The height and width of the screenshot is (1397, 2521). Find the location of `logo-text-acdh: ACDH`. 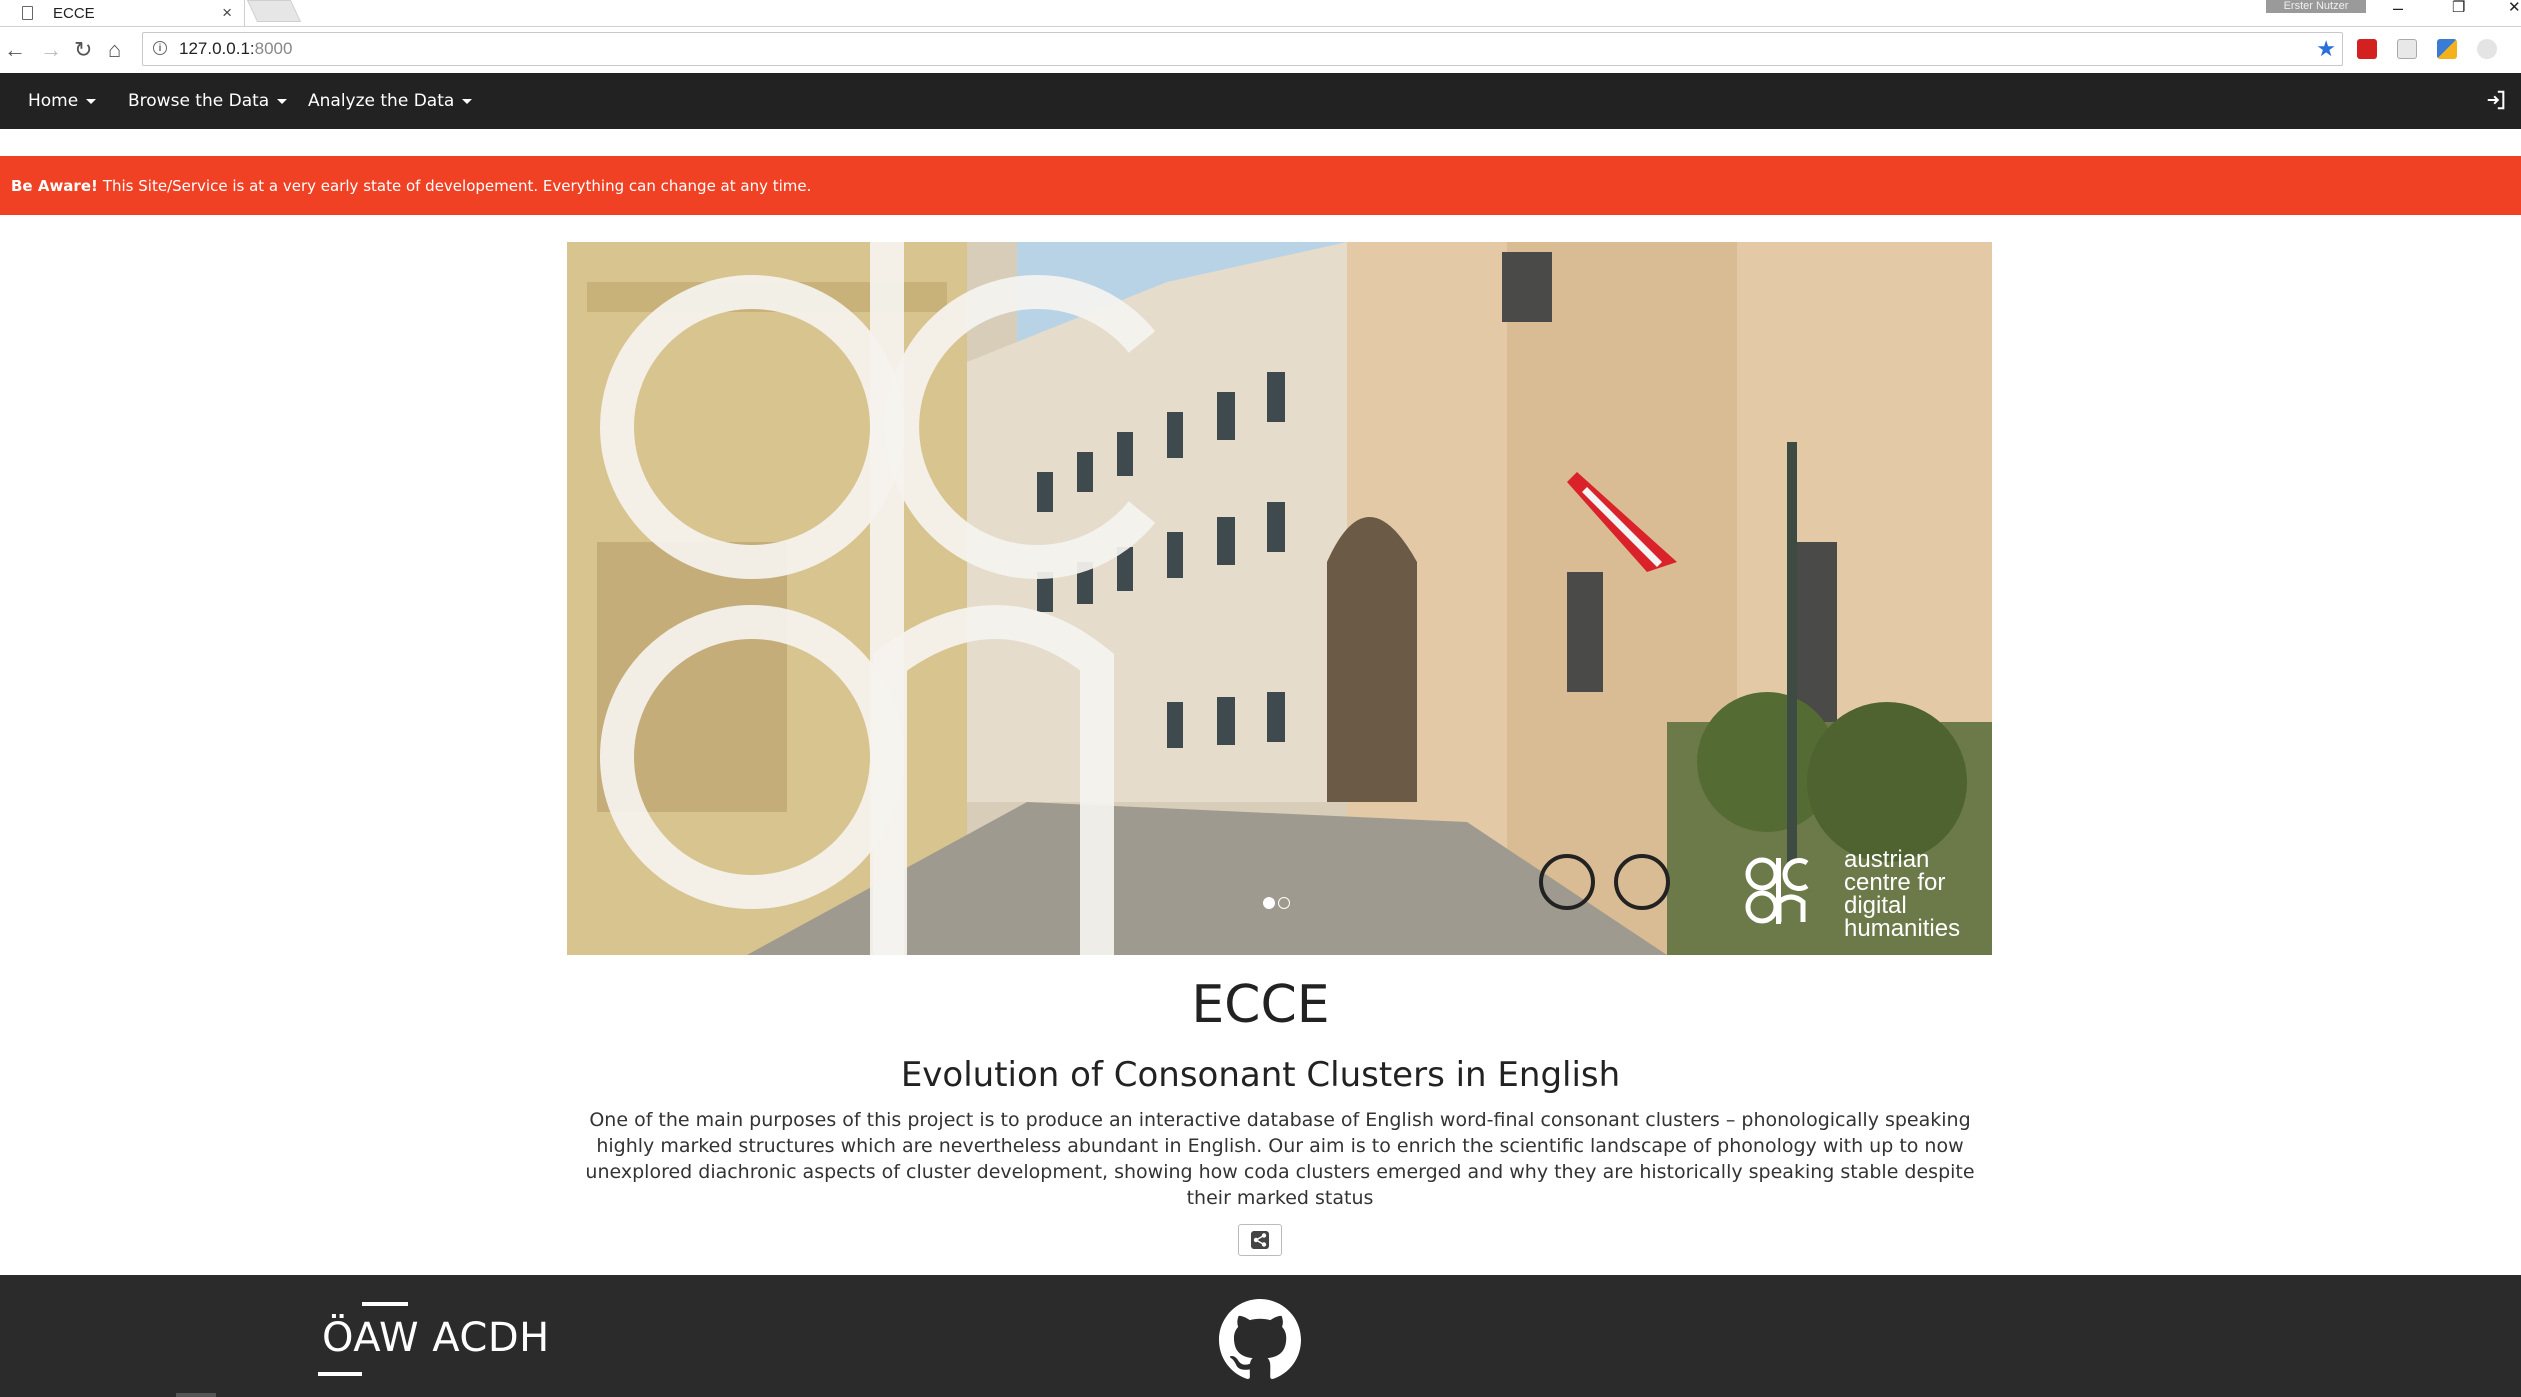

logo-text-acdh: ACDH is located at coordinates (491, 1338).